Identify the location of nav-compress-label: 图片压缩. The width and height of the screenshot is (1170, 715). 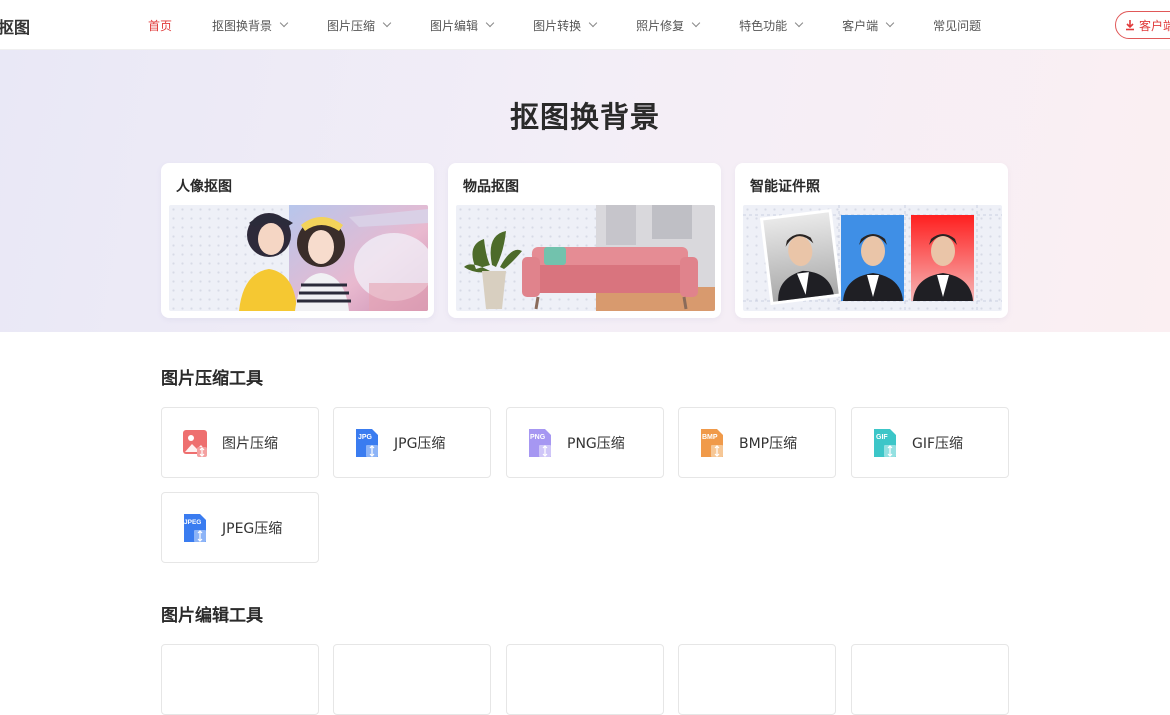
(351, 25).